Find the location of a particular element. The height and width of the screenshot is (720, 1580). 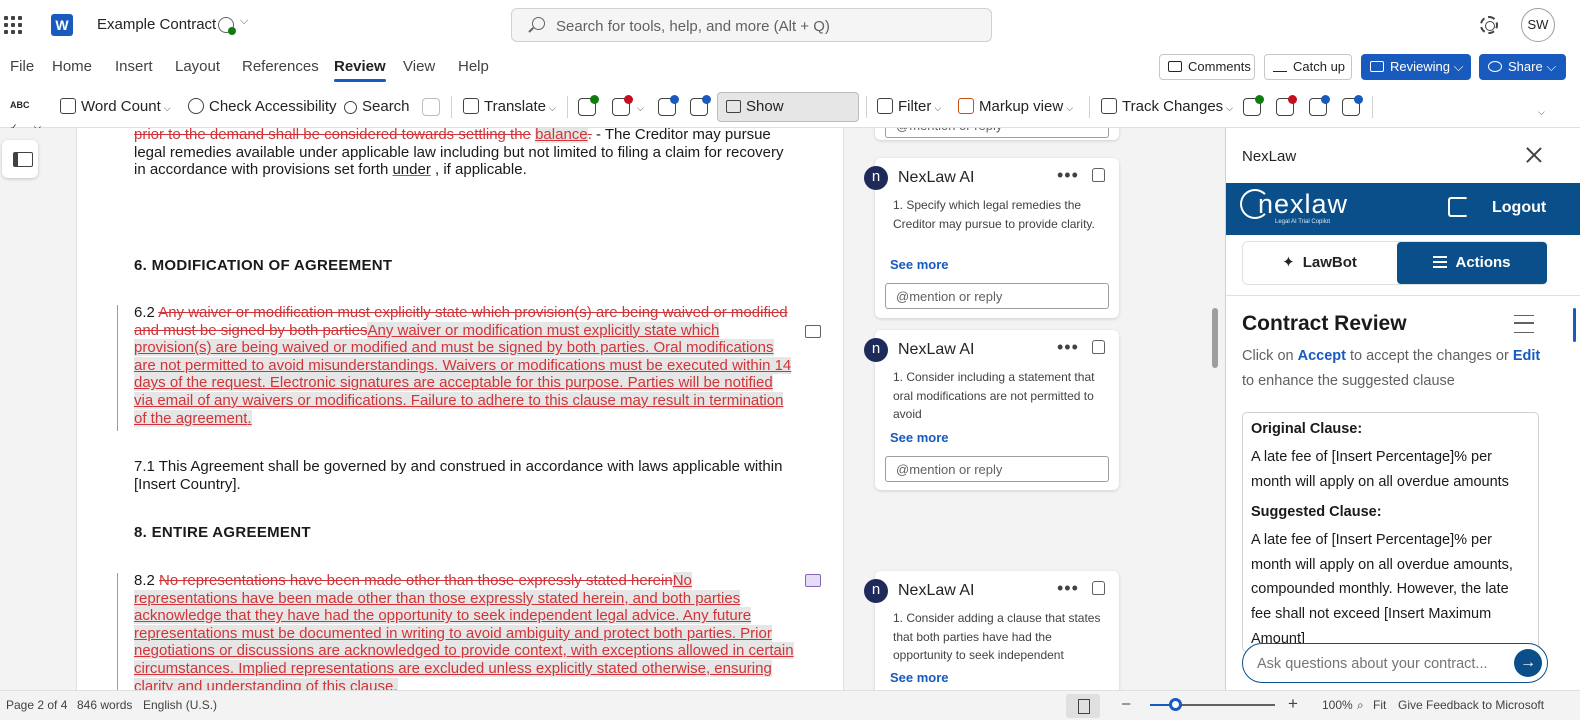

zoom-out-button: – is located at coordinates (1126, 703).